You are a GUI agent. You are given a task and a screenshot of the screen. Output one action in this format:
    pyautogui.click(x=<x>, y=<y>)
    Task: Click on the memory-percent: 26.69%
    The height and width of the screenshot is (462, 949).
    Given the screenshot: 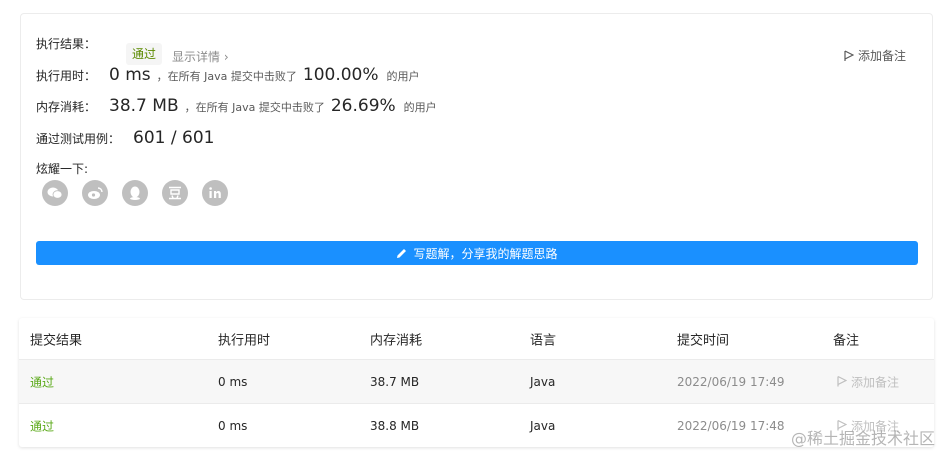 What is the action you would take?
    pyautogui.click(x=363, y=106)
    